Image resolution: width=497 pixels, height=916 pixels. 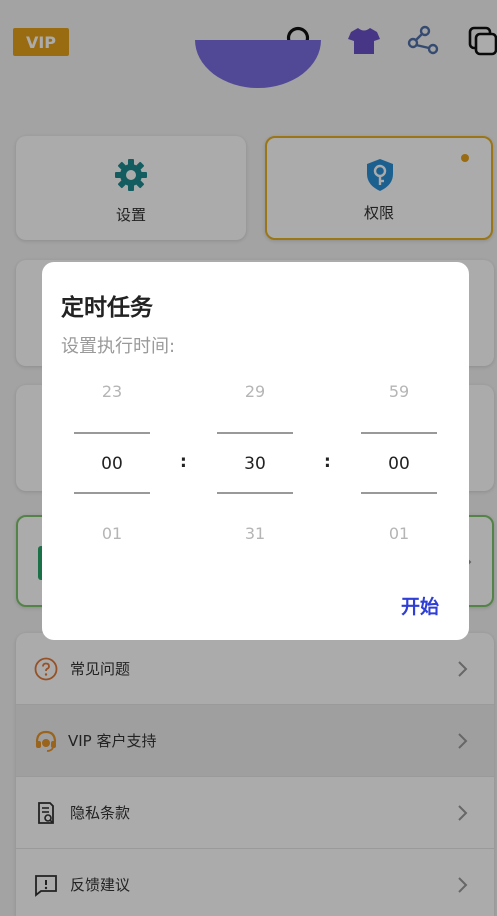 I want to click on second-picker: 59 00 01, so click(x=399, y=467).